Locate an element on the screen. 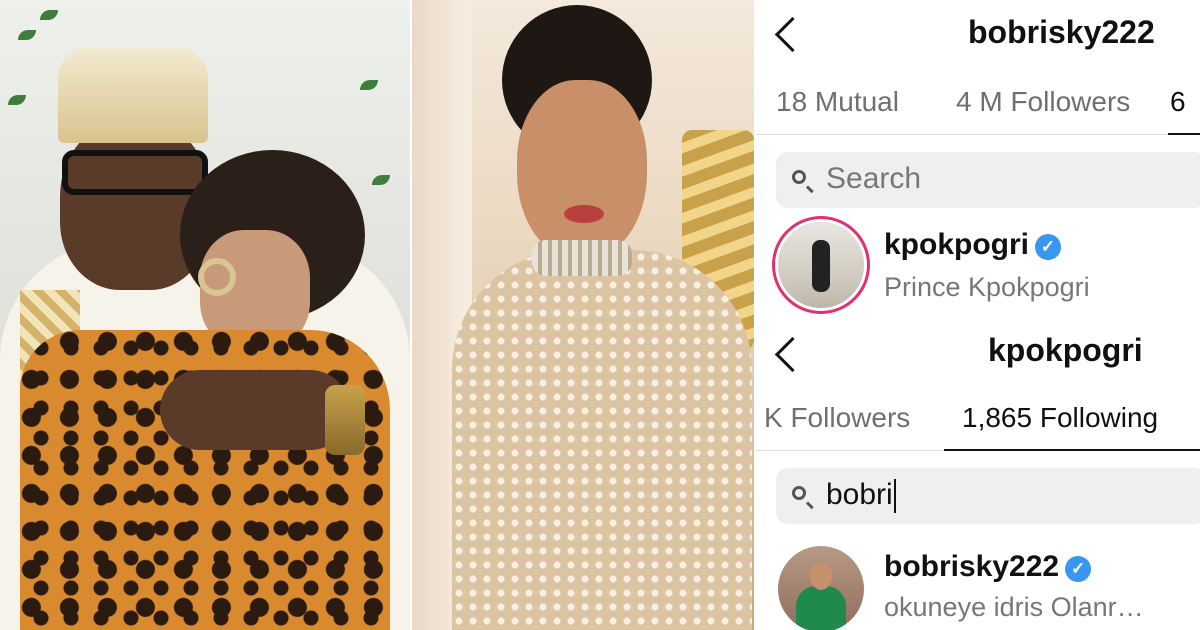 The width and height of the screenshot is (1200, 630). username: bobrisky222 ✓ is located at coordinates (988, 567).